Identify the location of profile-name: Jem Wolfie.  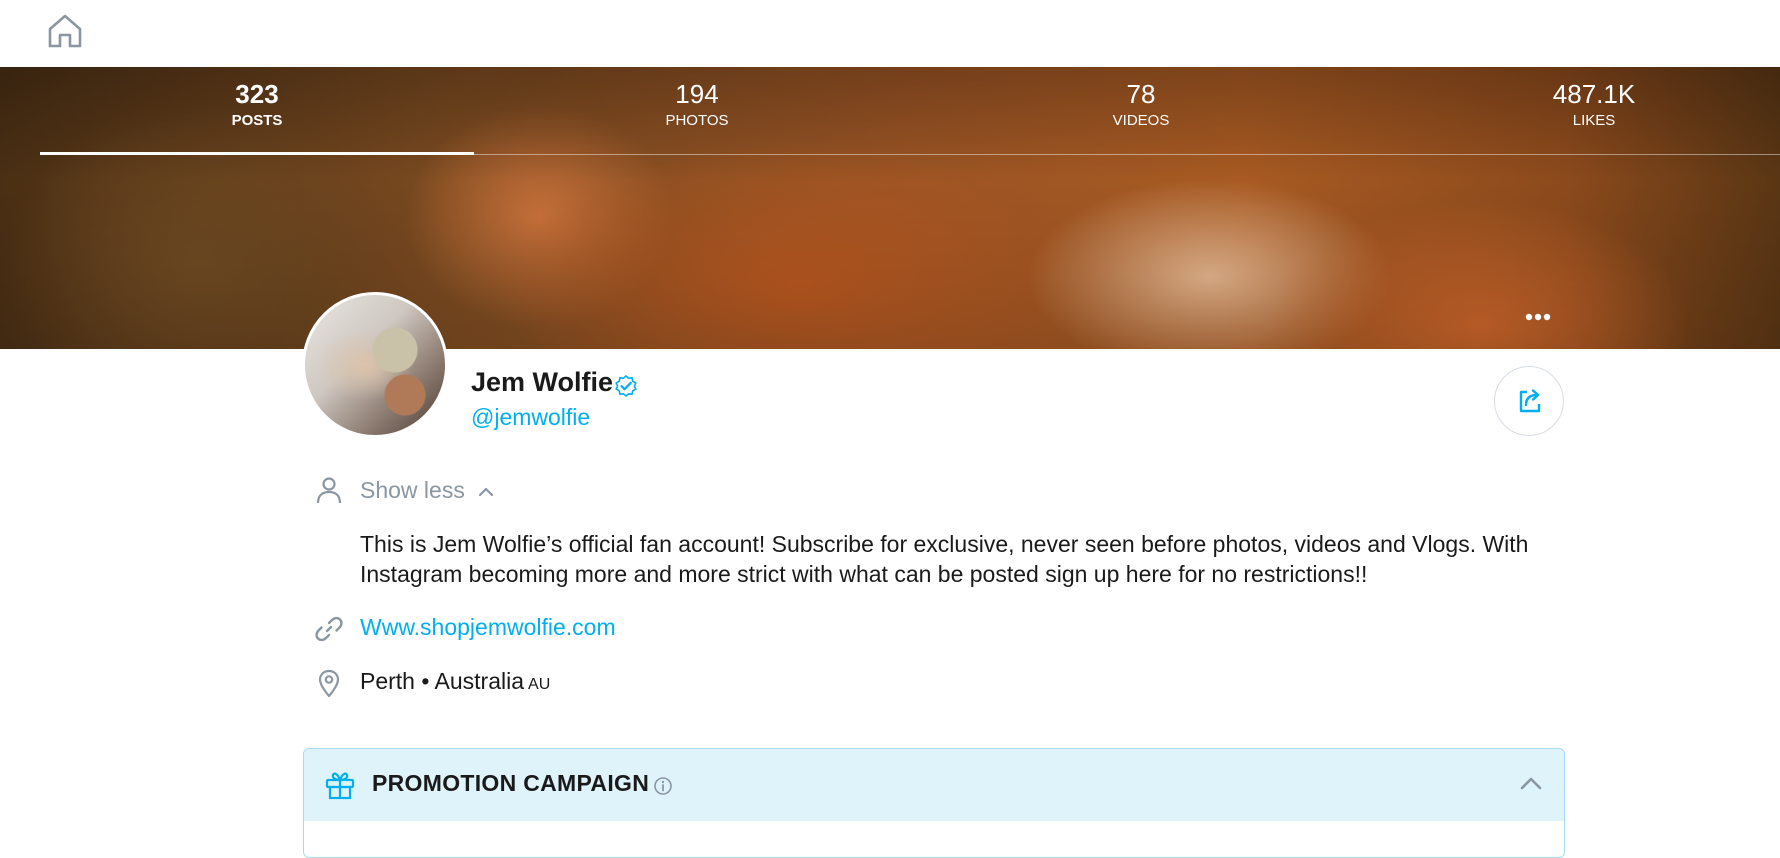
(542, 382).